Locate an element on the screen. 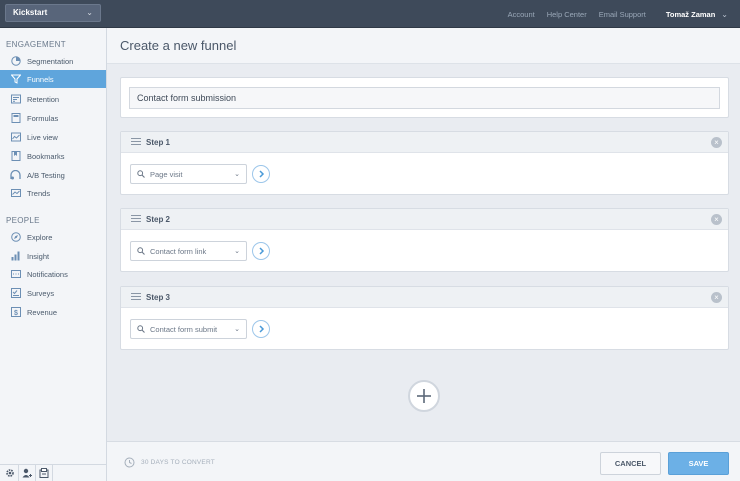  formula-icon is located at coordinates (15, 118).